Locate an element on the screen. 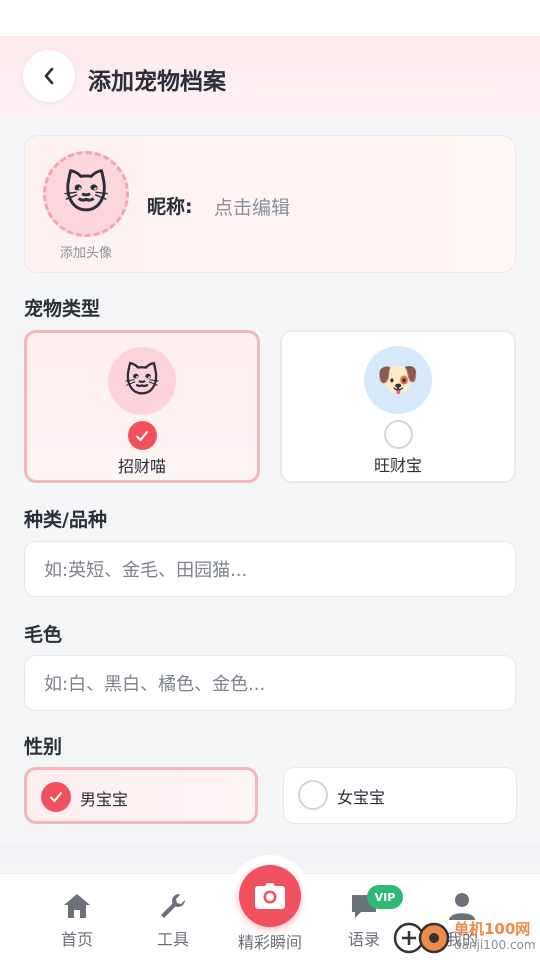 This screenshot has height=960, width=540. vip-badge: VIP is located at coordinates (385, 897).